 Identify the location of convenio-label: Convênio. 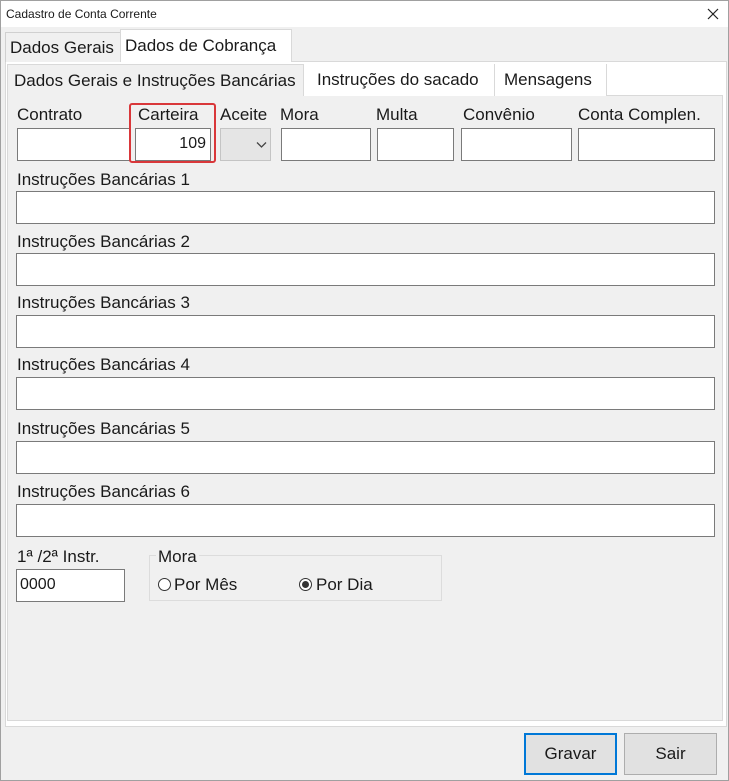
(499, 114).